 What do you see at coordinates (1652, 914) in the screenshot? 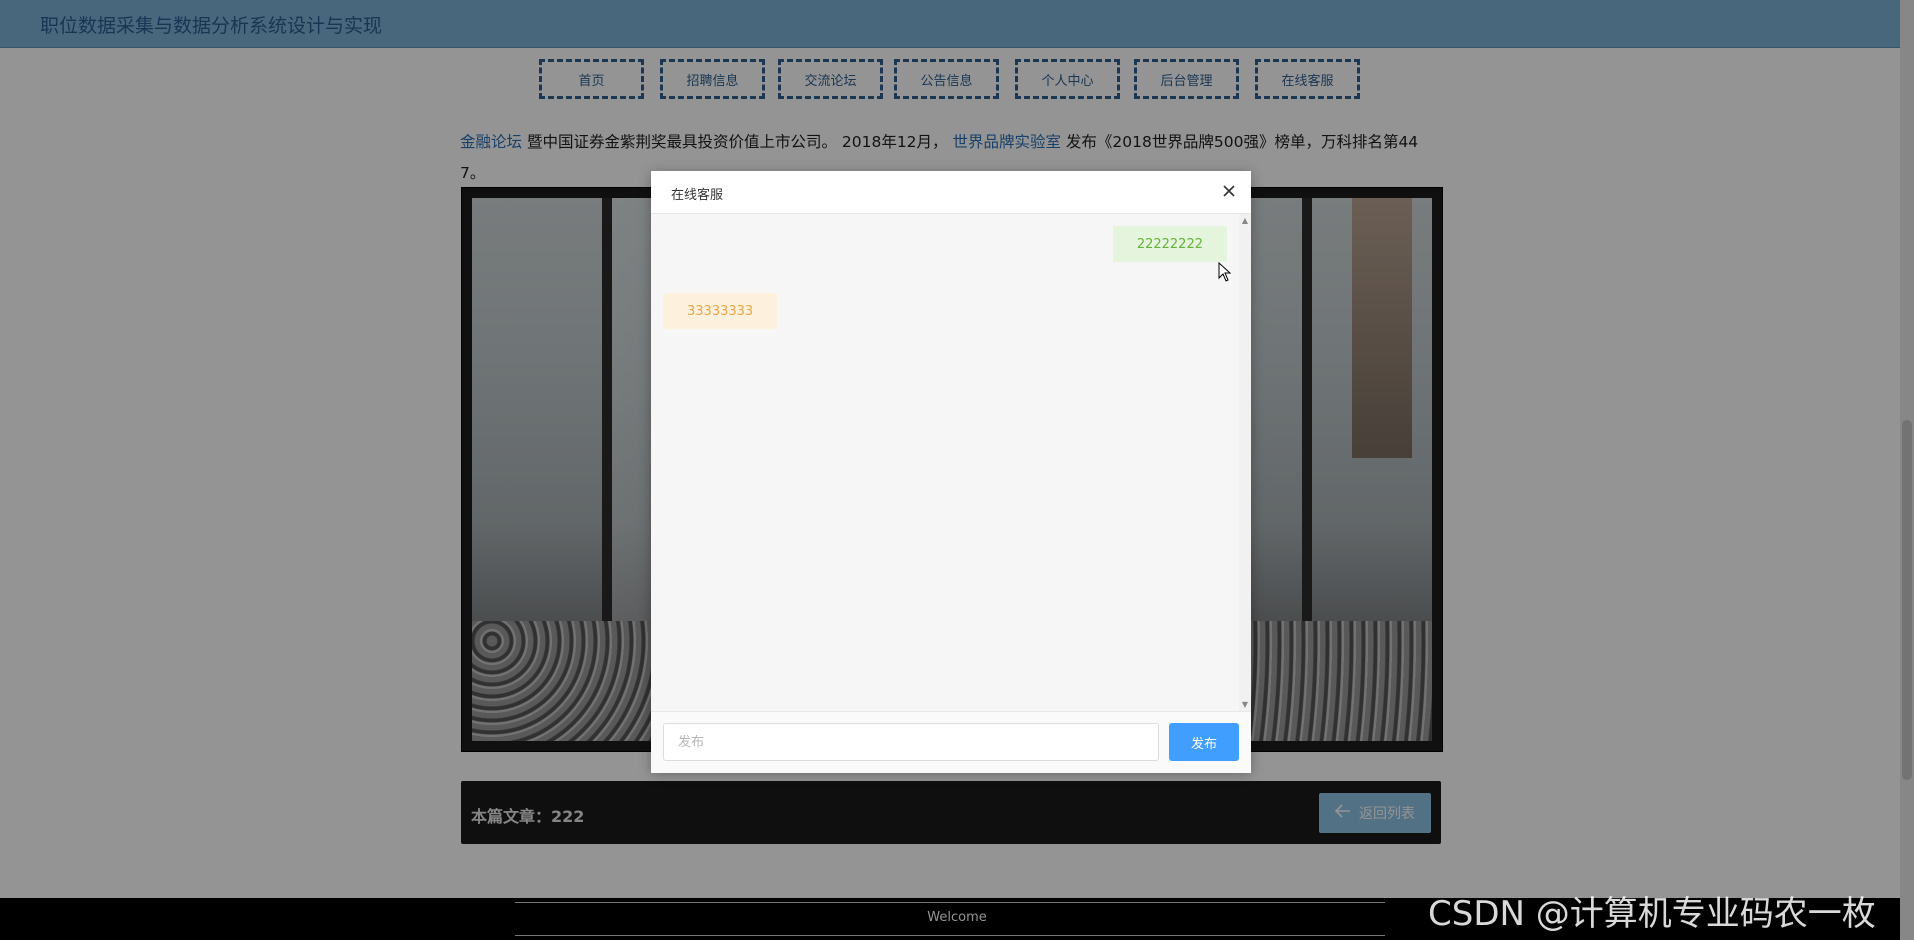
I see `watermark: CSDN @计算机专业码农一枚` at bounding box center [1652, 914].